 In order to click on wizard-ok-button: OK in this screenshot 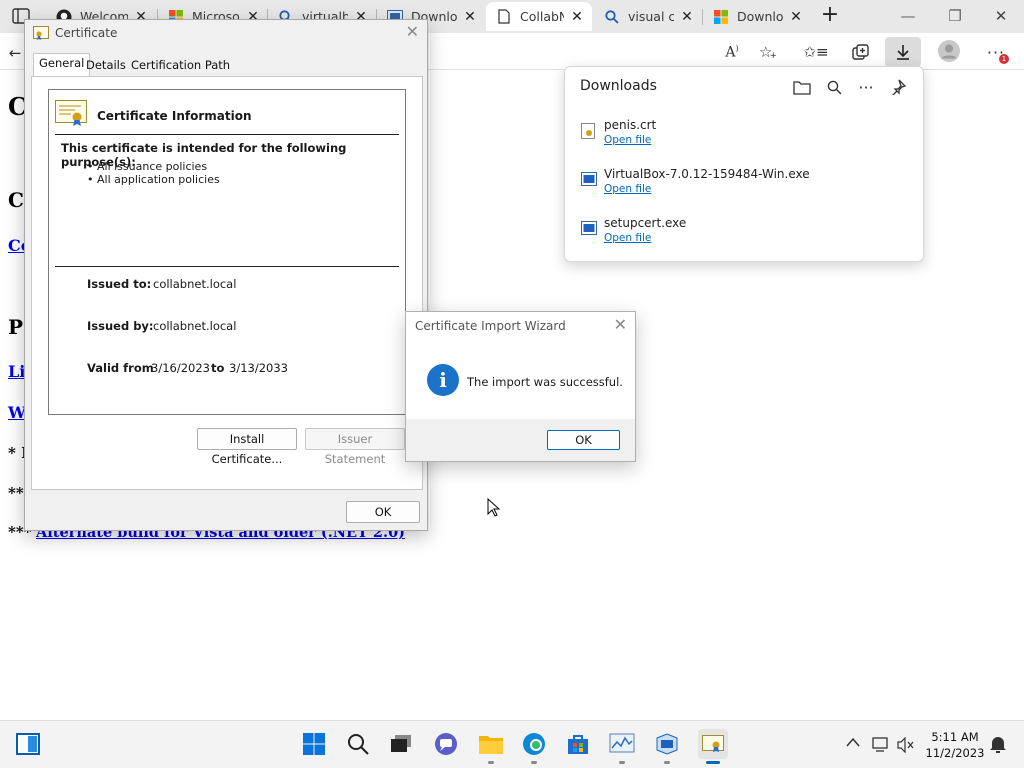, I will do `click(583, 440)`.